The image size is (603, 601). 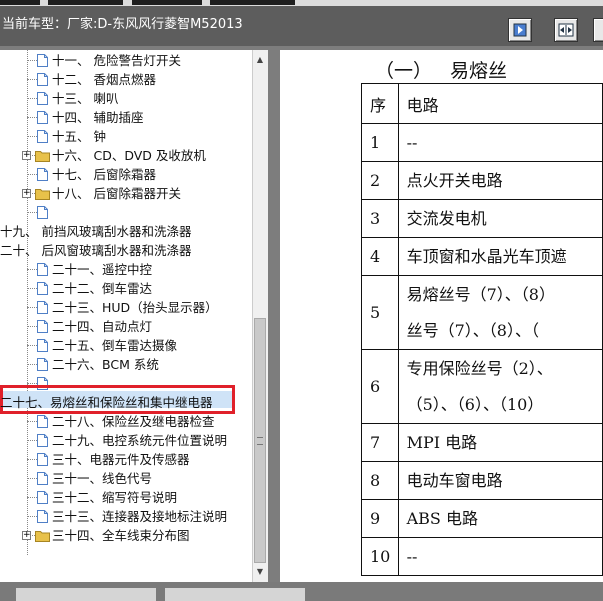 What do you see at coordinates (500, 103) in the screenshot?
I see `header-cell-circuit: 电路` at bounding box center [500, 103].